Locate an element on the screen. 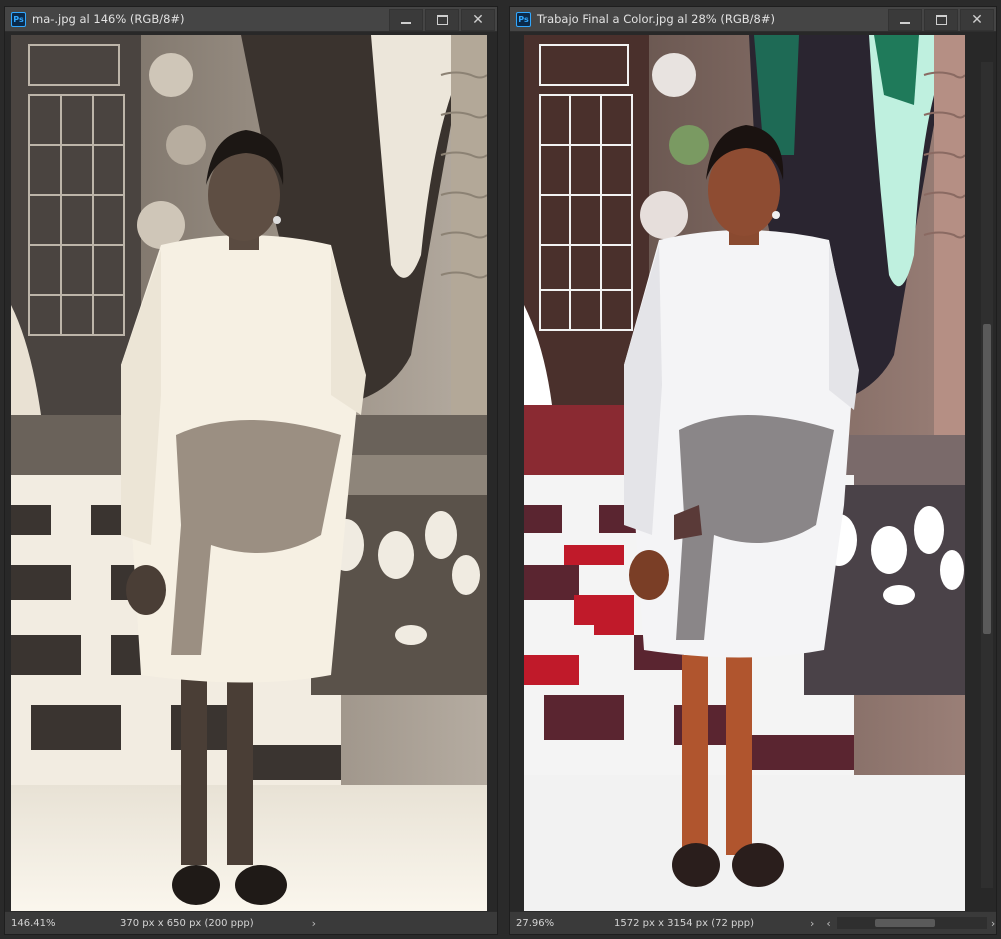 The width and height of the screenshot is (1001, 939). document-dimensions: 1572 px x 3154 px (72 ppp) is located at coordinates (684, 923).